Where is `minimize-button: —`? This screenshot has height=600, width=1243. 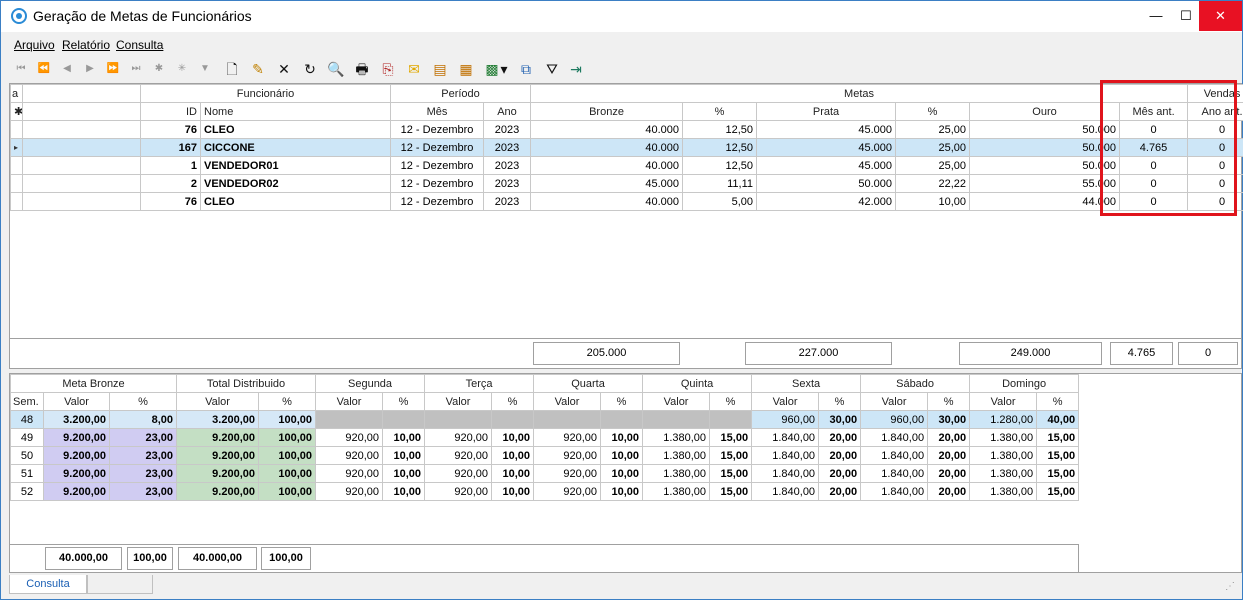 minimize-button: — is located at coordinates (1156, 16).